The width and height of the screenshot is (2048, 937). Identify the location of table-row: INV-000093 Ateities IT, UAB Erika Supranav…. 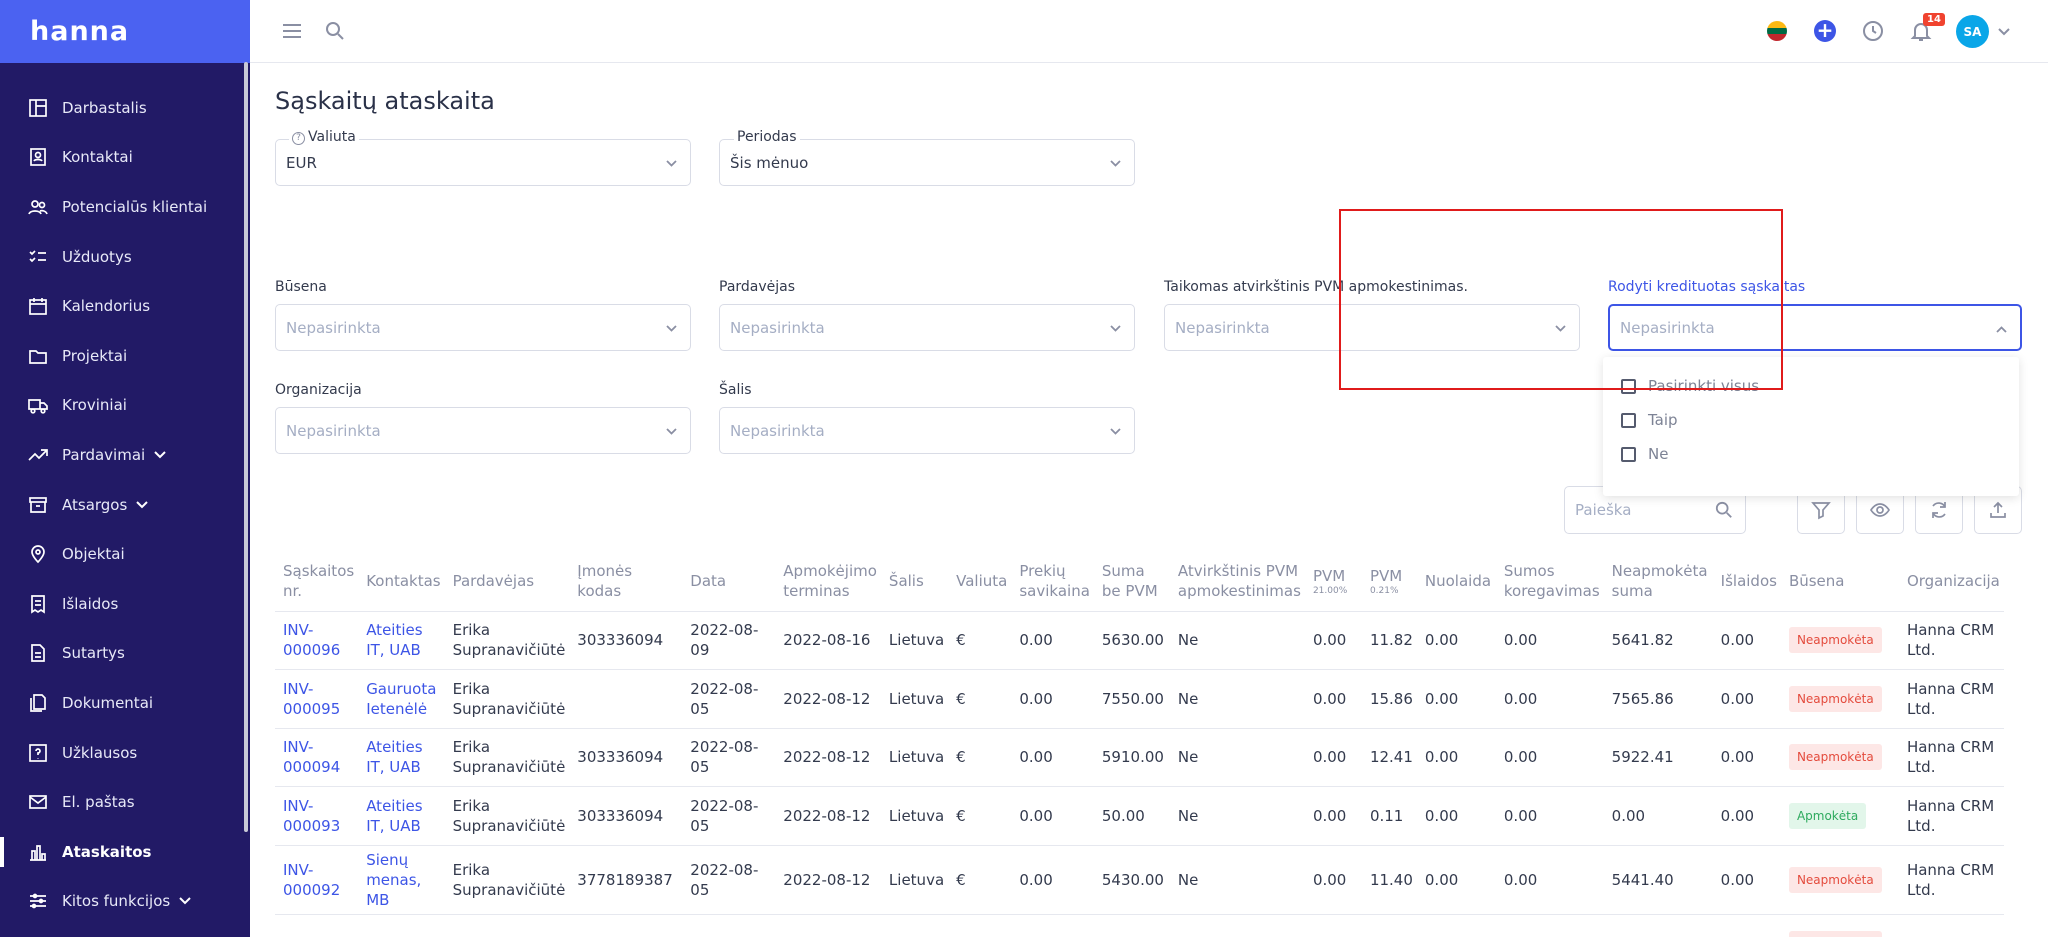
(1139, 816).